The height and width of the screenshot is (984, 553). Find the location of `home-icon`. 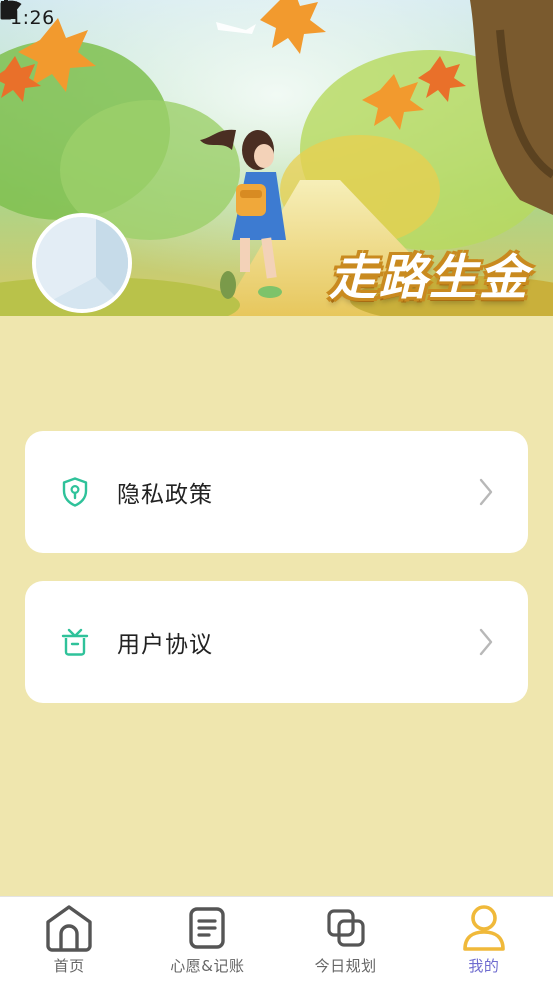

home-icon is located at coordinates (69, 928).